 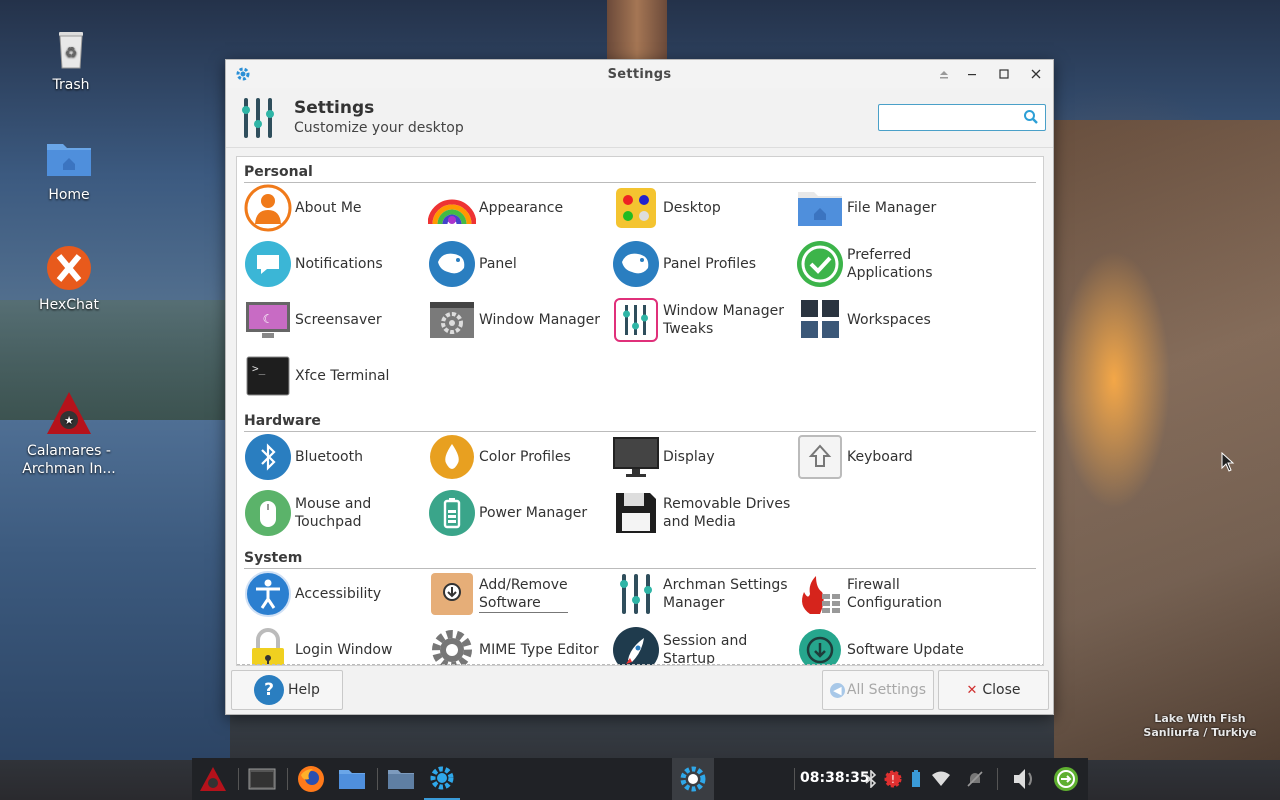 I want to click on setting-archman-settings-manager: Archman Settings Manager, so click(x=704, y=594).